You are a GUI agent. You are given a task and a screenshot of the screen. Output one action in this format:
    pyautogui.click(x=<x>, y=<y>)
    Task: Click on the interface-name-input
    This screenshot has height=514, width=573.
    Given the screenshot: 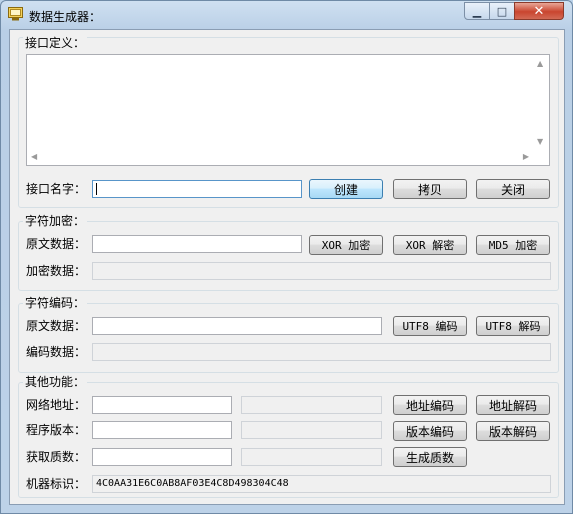 What is the action you would take?
    pyautogui.click(x=197, y=189)
    